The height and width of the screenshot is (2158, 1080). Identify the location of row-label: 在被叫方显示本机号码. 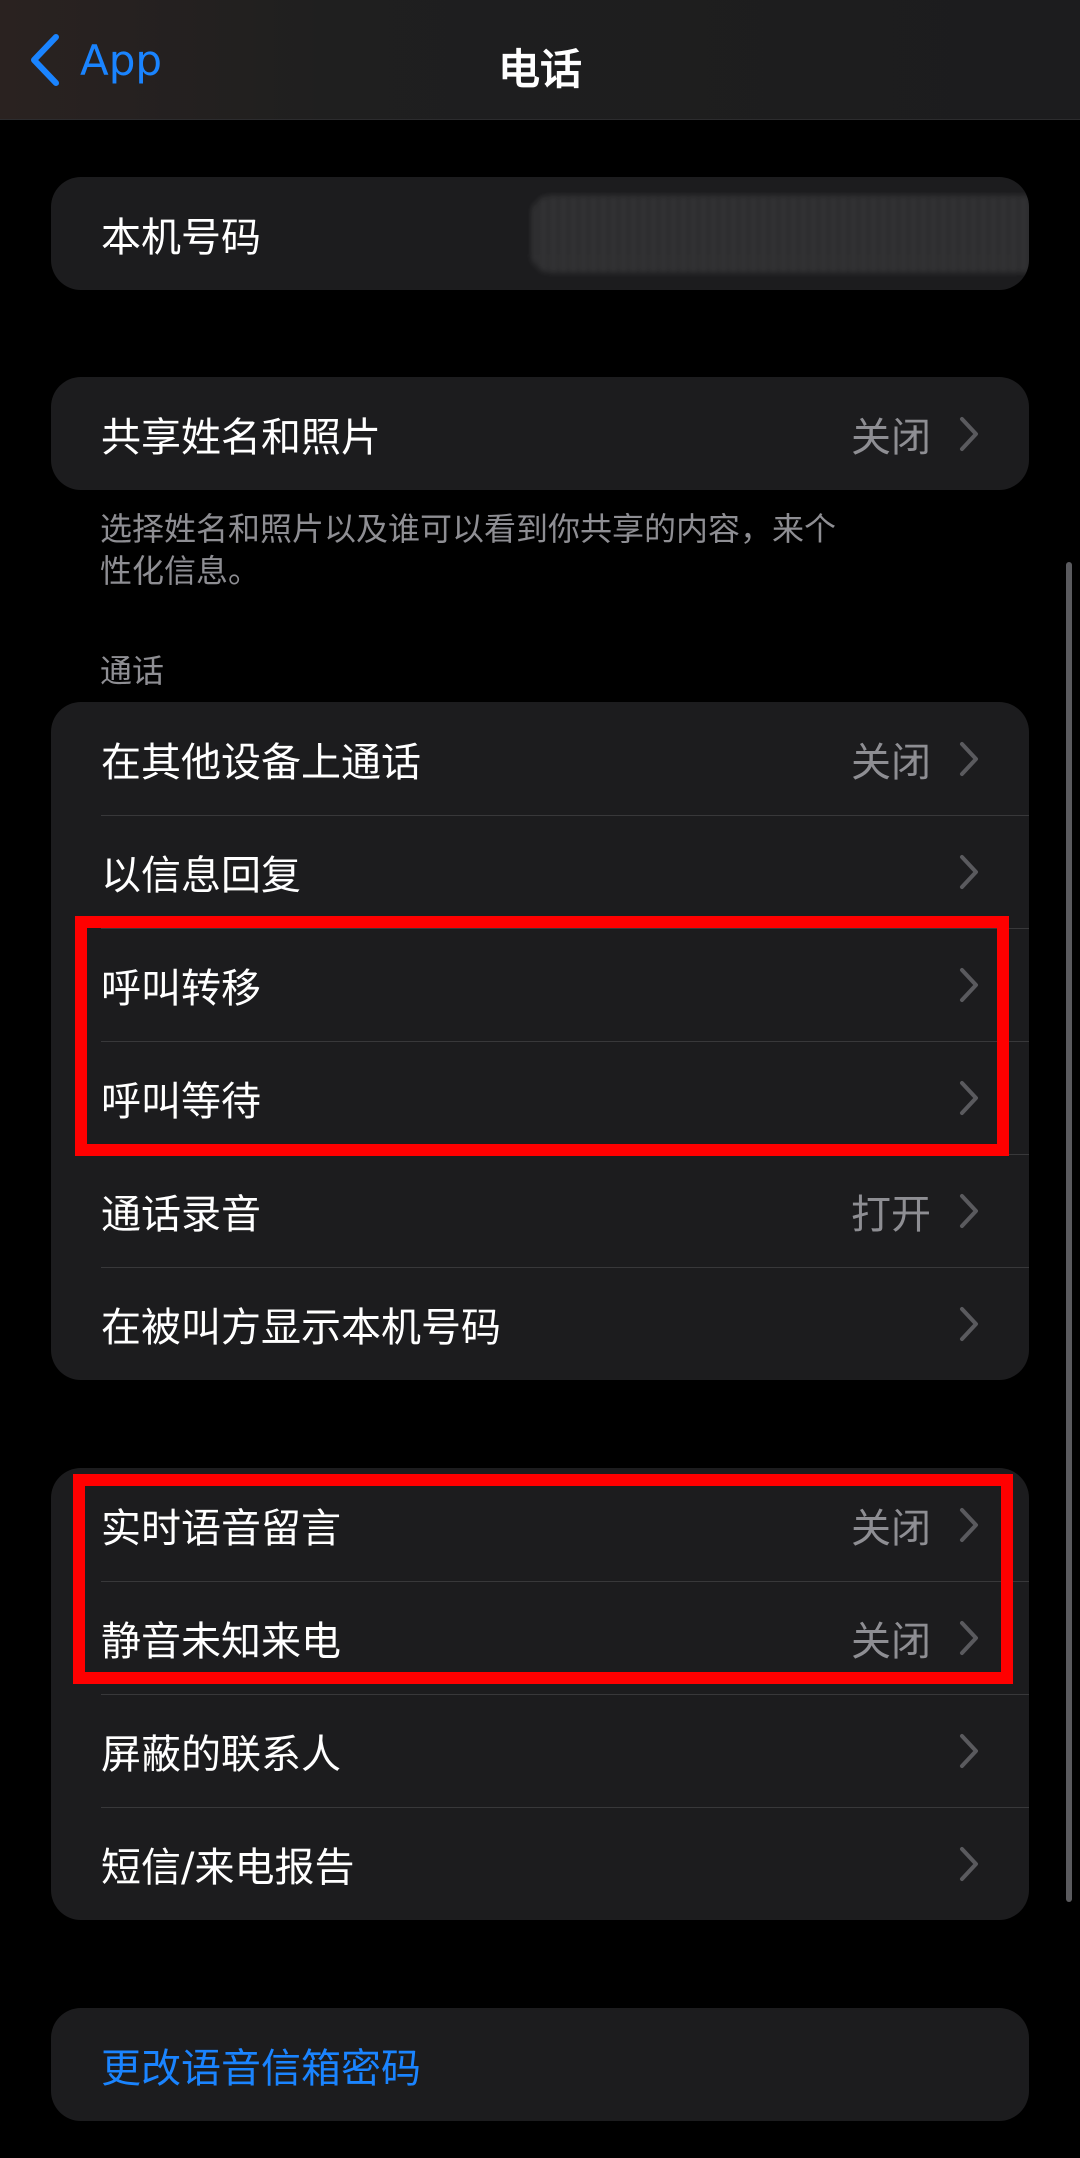
(301, 1327).